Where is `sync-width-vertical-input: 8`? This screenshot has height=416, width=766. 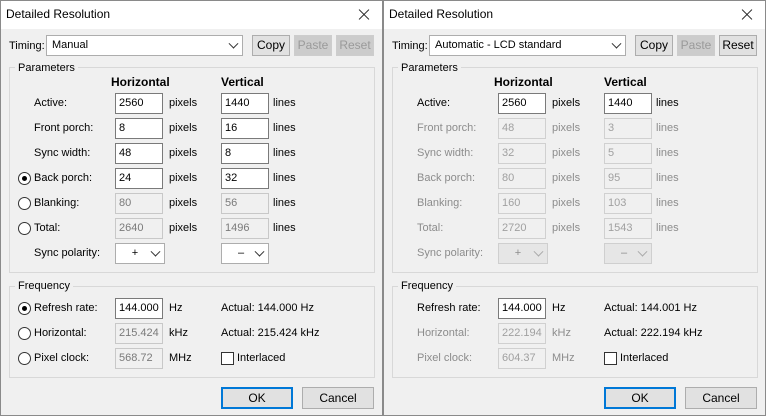
sync-width-vertical-input: 8 is located at coordinates (245, 153).